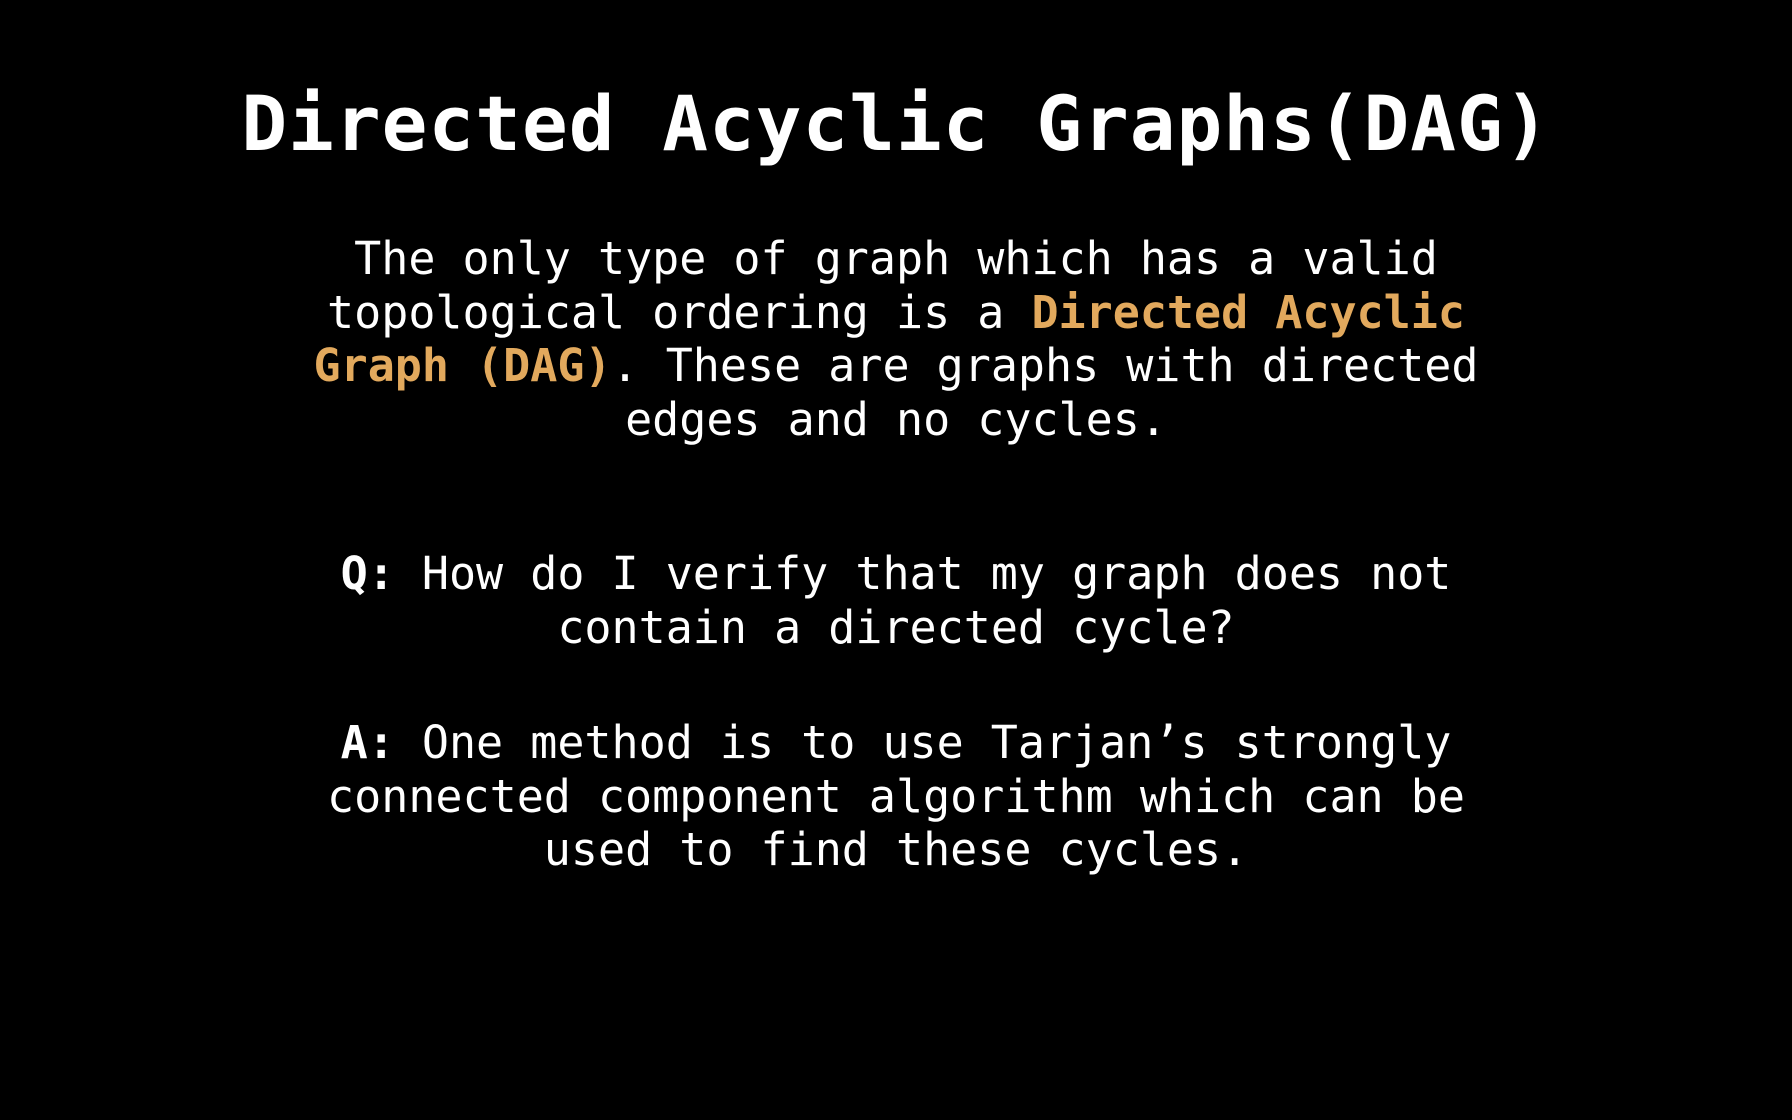 The image size is (1792, 1120). Describe the element at coordinates (1248, 312) in the screenshot. I see `dag-highlight-part-1: Directed Acyclic` at that location.